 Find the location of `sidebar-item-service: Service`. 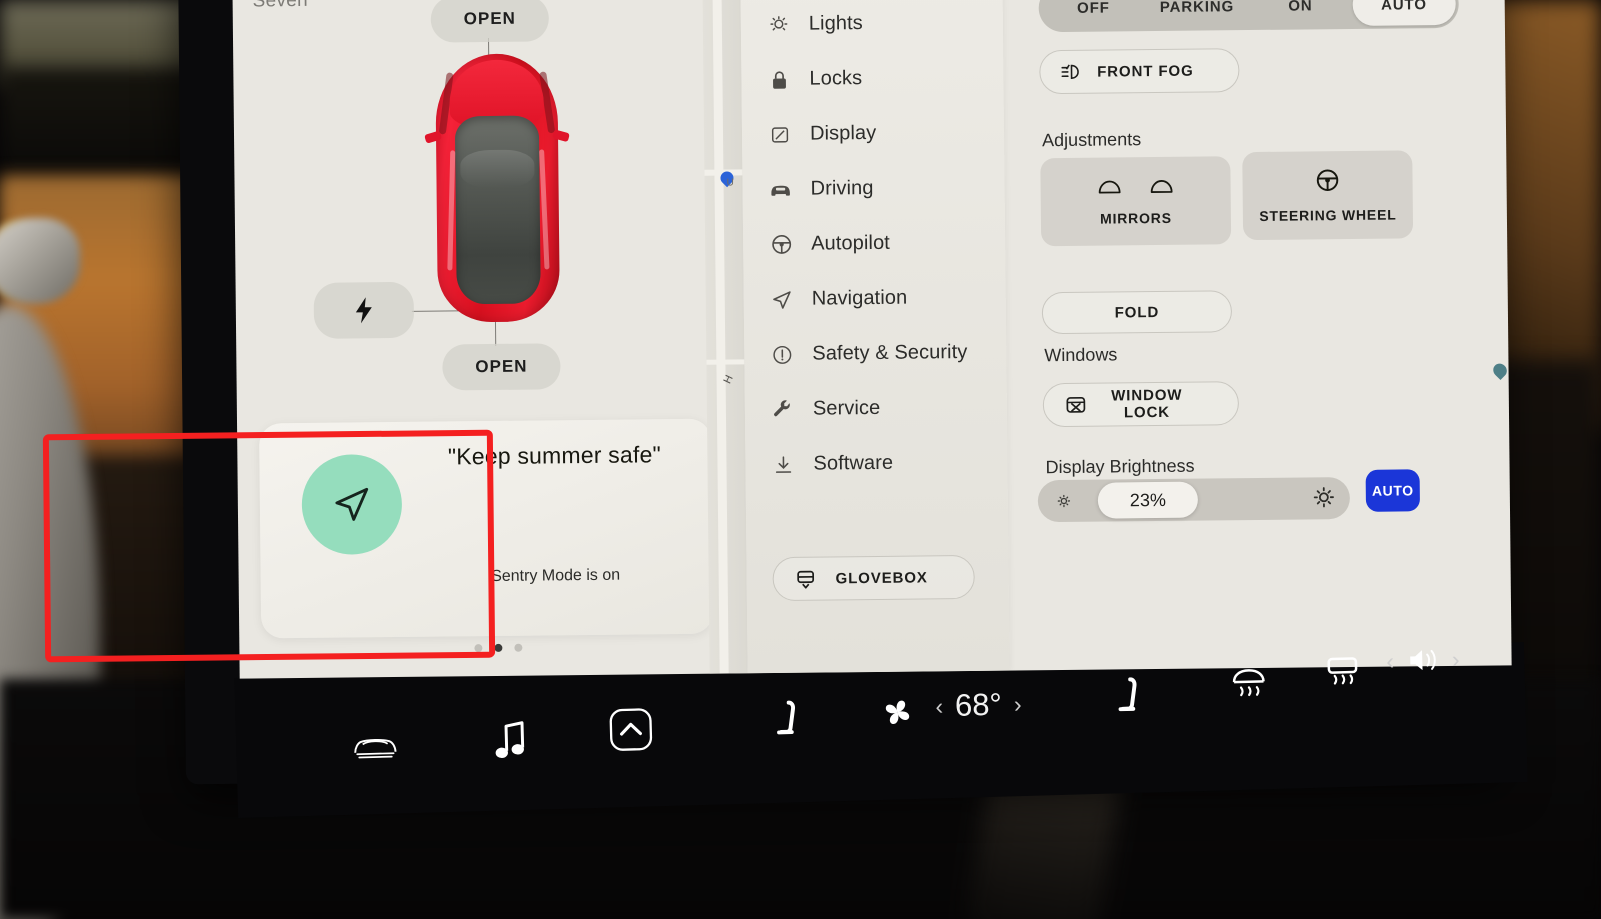

sidebar-item-service: Service is located at coordinates (876, 409).